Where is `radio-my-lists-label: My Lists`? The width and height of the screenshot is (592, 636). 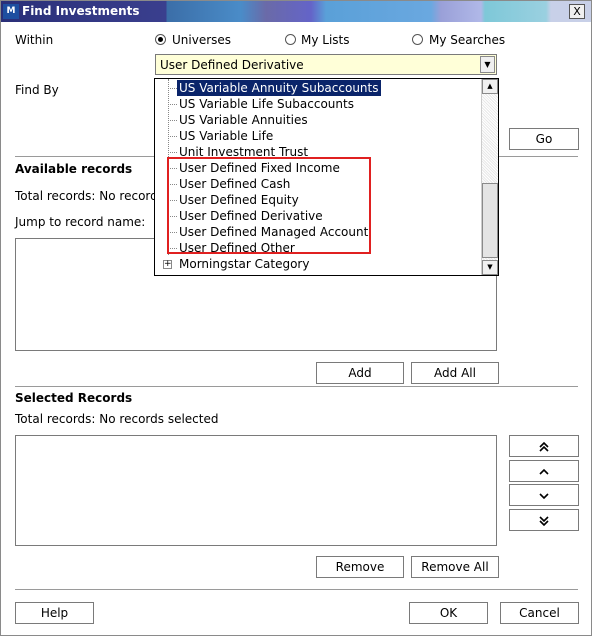
radio-my-lists-label: My Lists is located at coordinates (325, 40).